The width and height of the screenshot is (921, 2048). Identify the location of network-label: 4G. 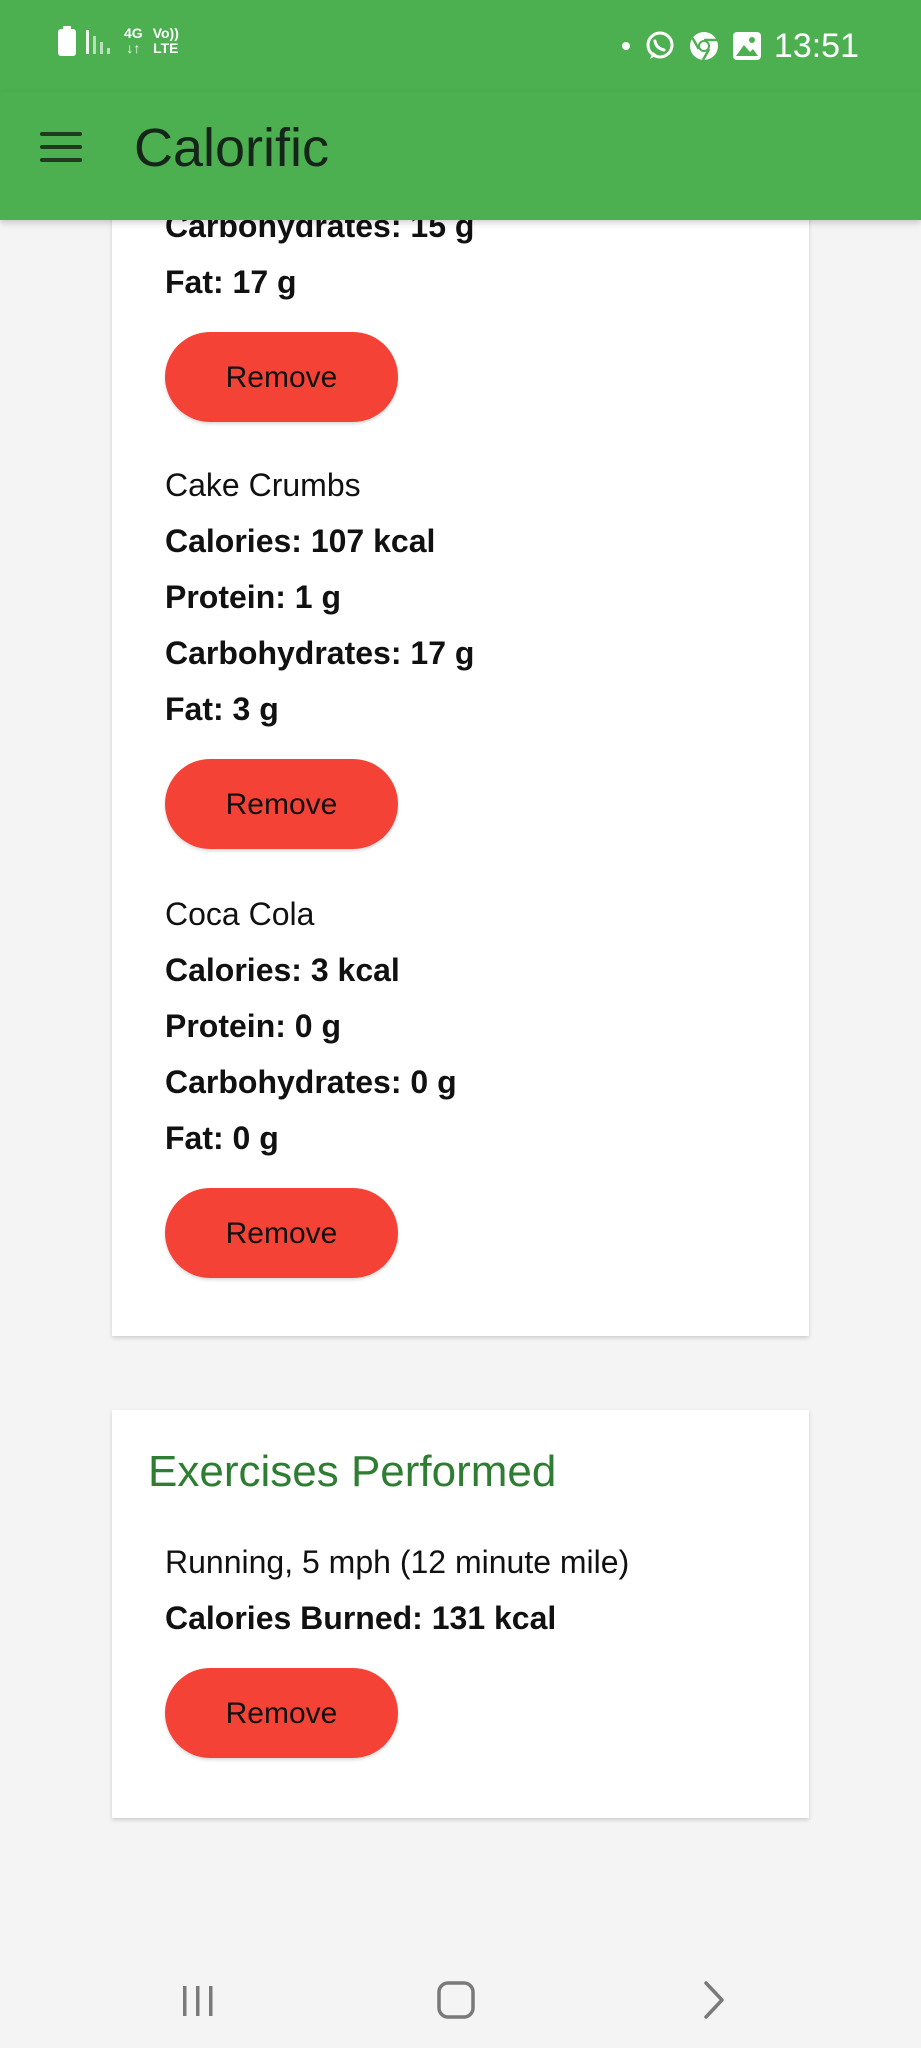
(133, 33).